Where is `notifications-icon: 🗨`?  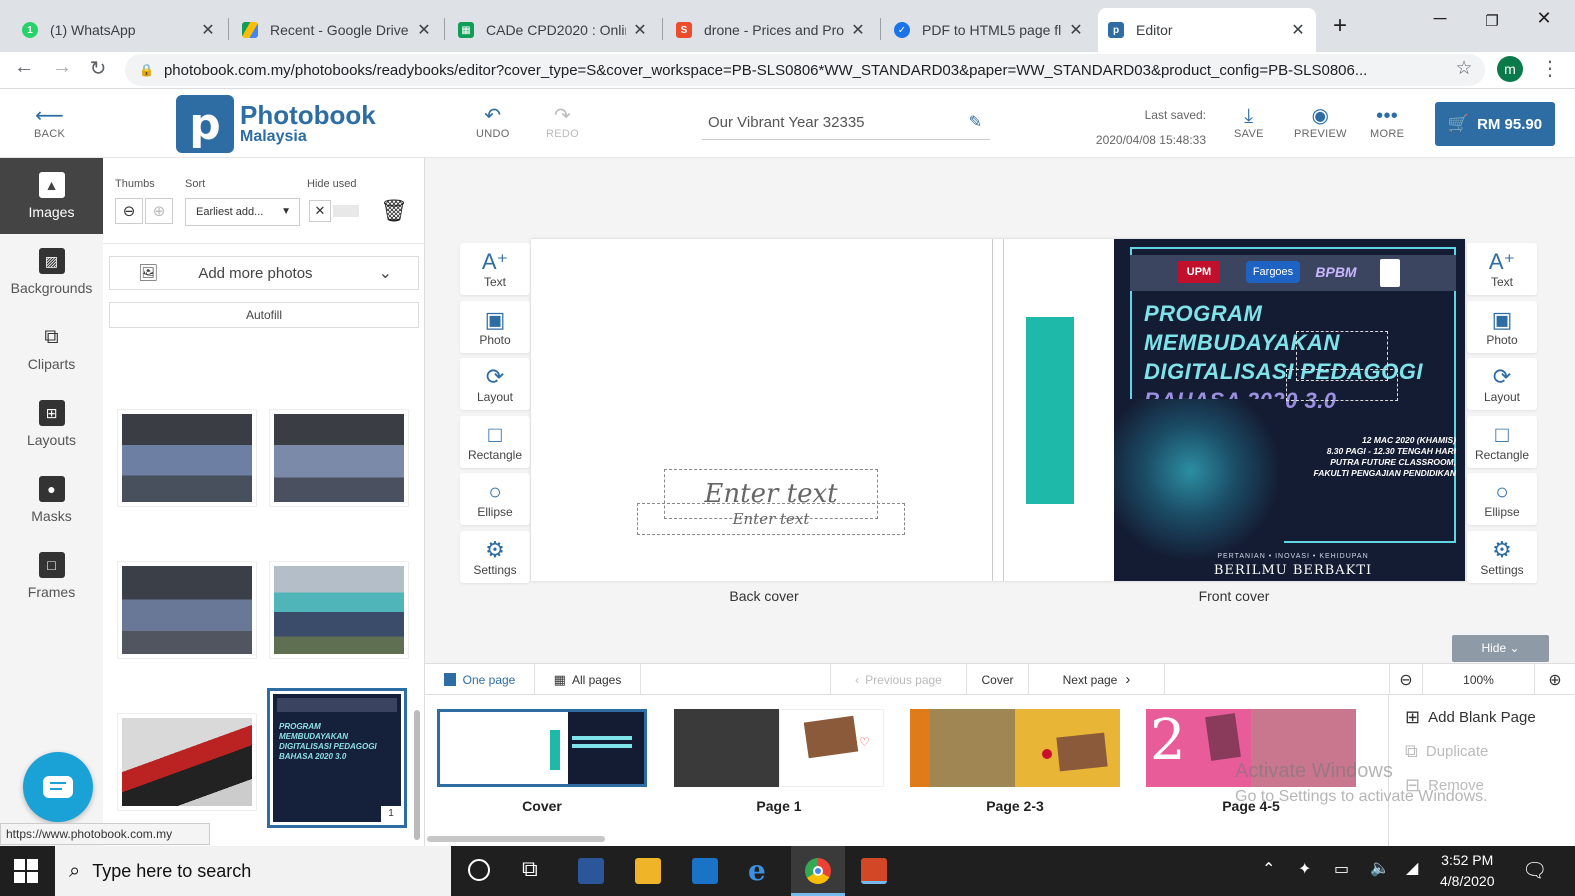 notifications-icon: 🗨 is located at coordinates (1534, 870).